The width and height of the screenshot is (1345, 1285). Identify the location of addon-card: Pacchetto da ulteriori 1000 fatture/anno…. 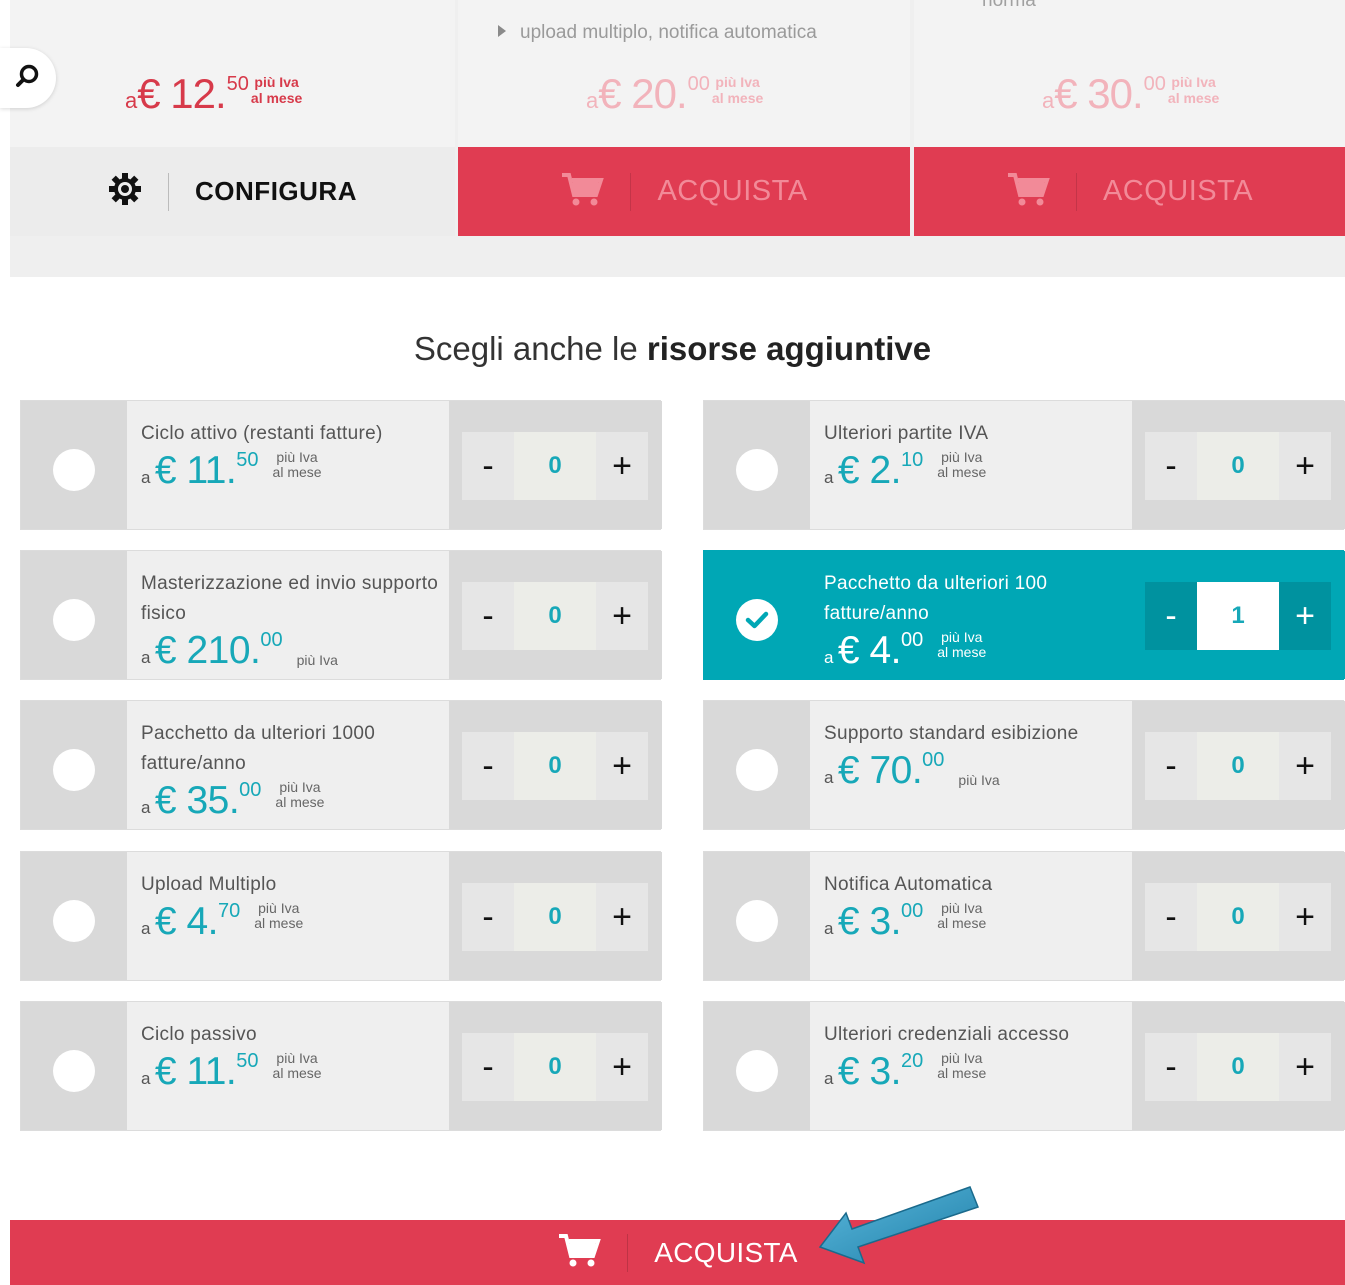
(341, 765).